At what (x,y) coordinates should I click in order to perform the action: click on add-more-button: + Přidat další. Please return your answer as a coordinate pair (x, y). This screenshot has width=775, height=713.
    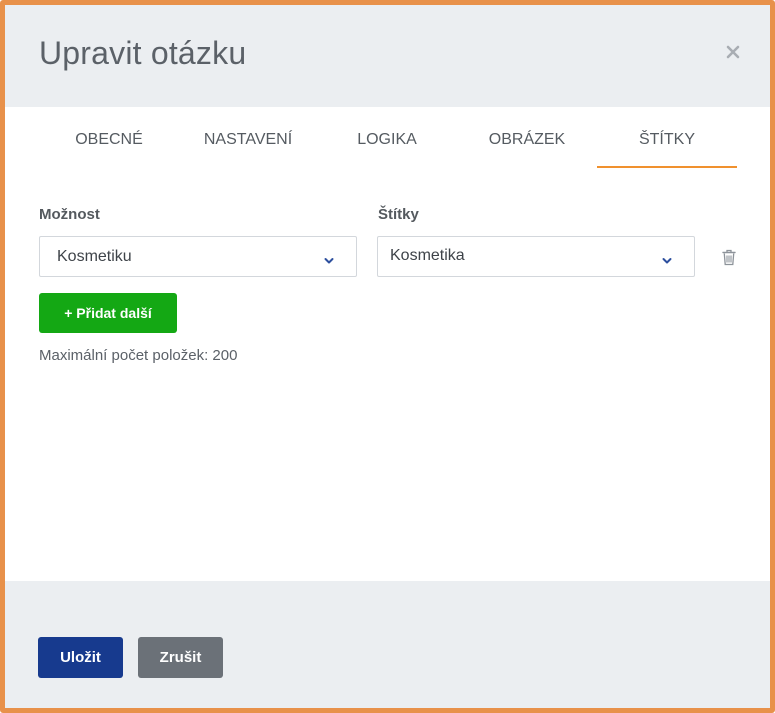
    Looking at the image, I should click on (108, 313).